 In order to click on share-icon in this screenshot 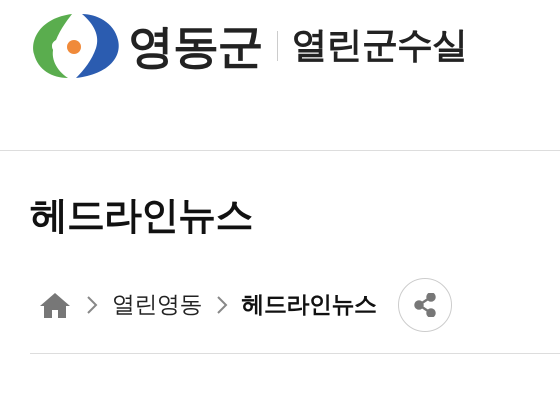, I will do `click(425, 305)`.